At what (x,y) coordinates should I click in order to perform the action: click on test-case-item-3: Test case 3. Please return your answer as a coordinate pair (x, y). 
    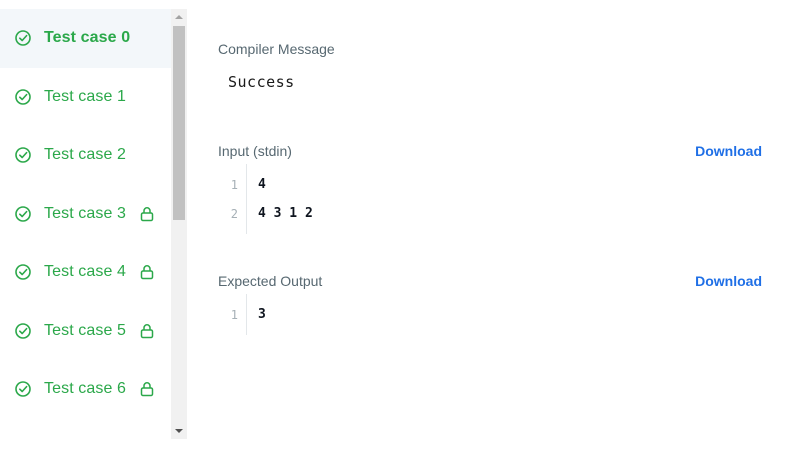
    Looking at the image, I should click on (85, 214).